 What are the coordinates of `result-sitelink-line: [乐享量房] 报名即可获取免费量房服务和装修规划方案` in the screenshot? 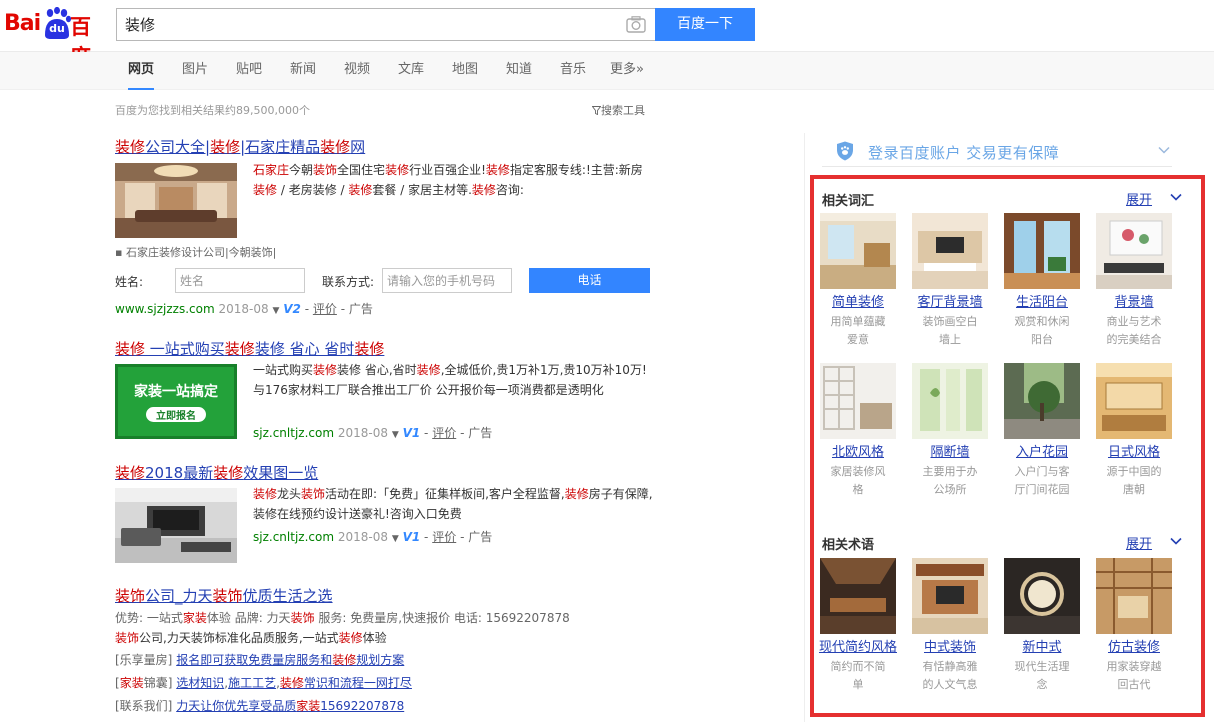 It's located at (260, 660).